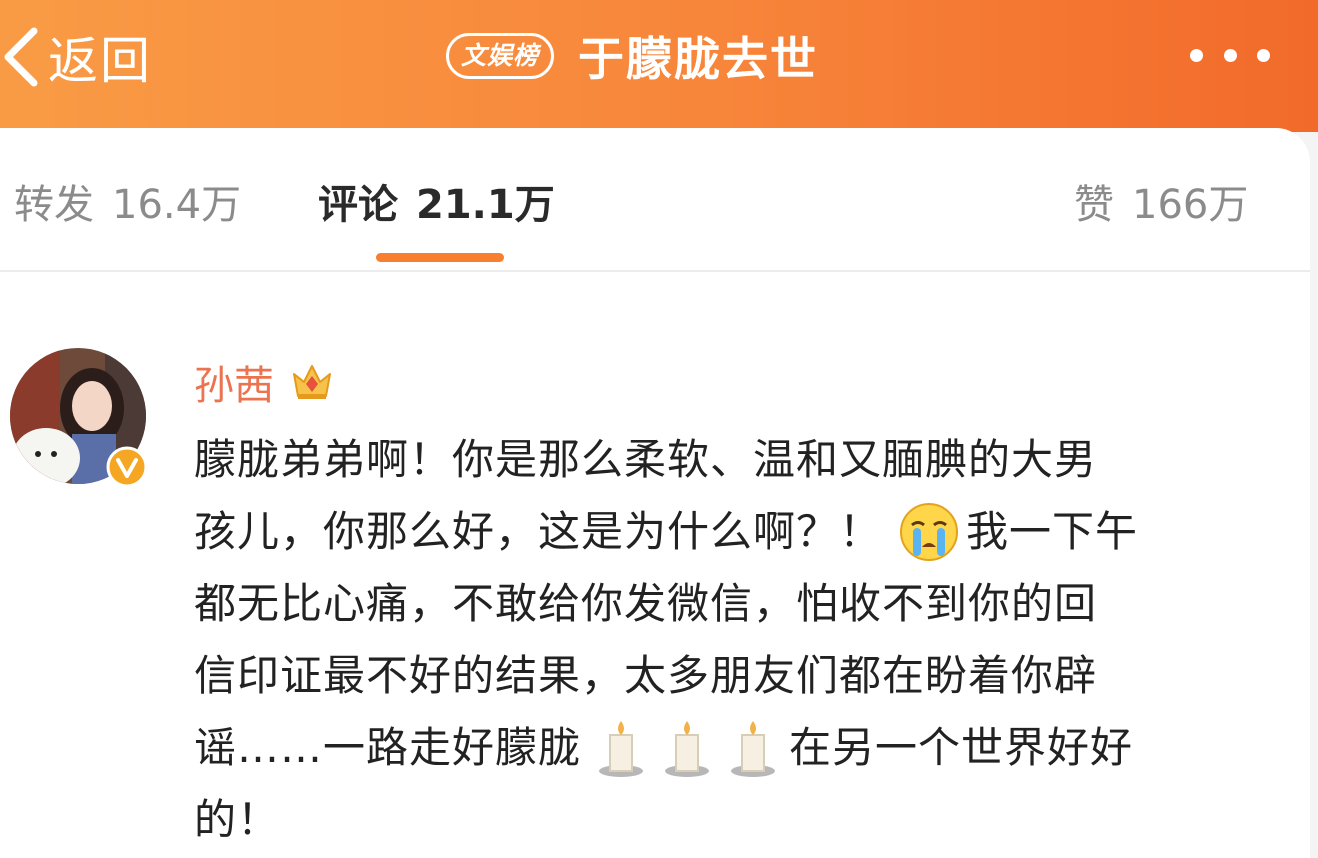  I want to click on comment-text-segment: 信印证最不好的结果，太多朋友们都在盼着你辟, so click(645, 676).